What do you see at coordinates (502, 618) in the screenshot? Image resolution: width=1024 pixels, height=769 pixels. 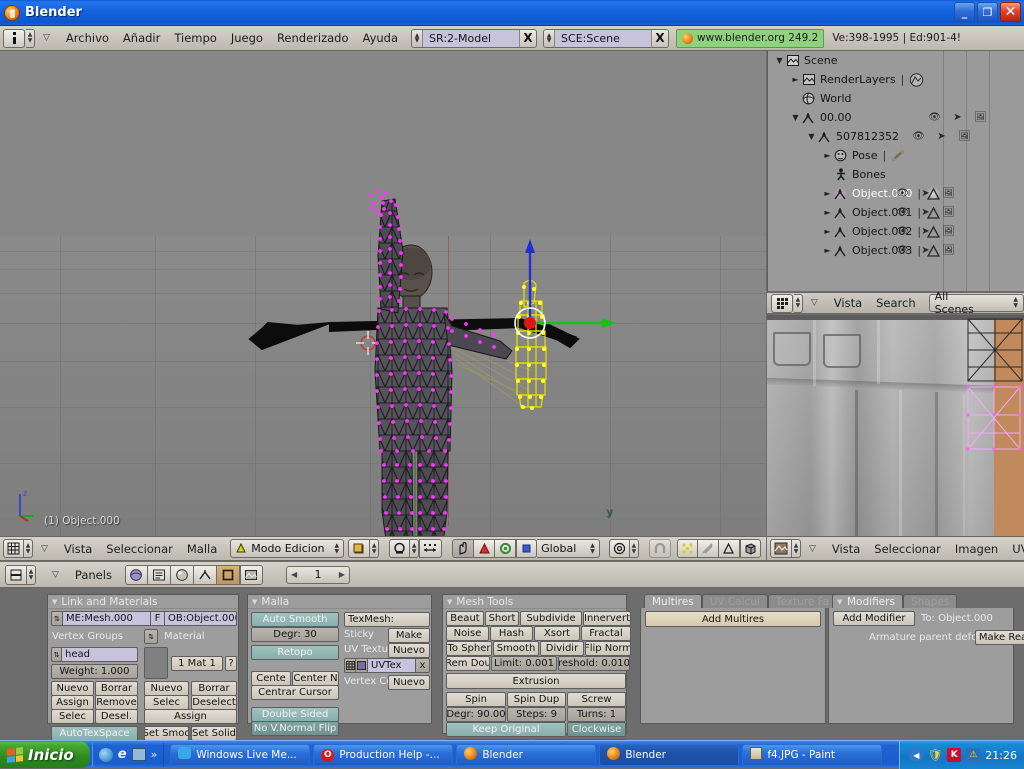 I see `short-button: Short` at bounding box center [502, 618].